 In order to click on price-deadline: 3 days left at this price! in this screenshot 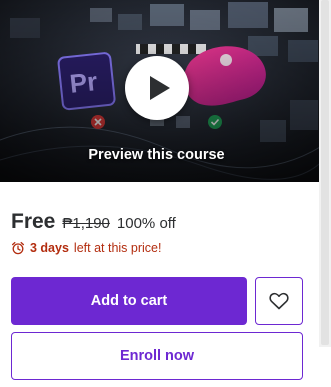, I will do `click(86, 248)`.